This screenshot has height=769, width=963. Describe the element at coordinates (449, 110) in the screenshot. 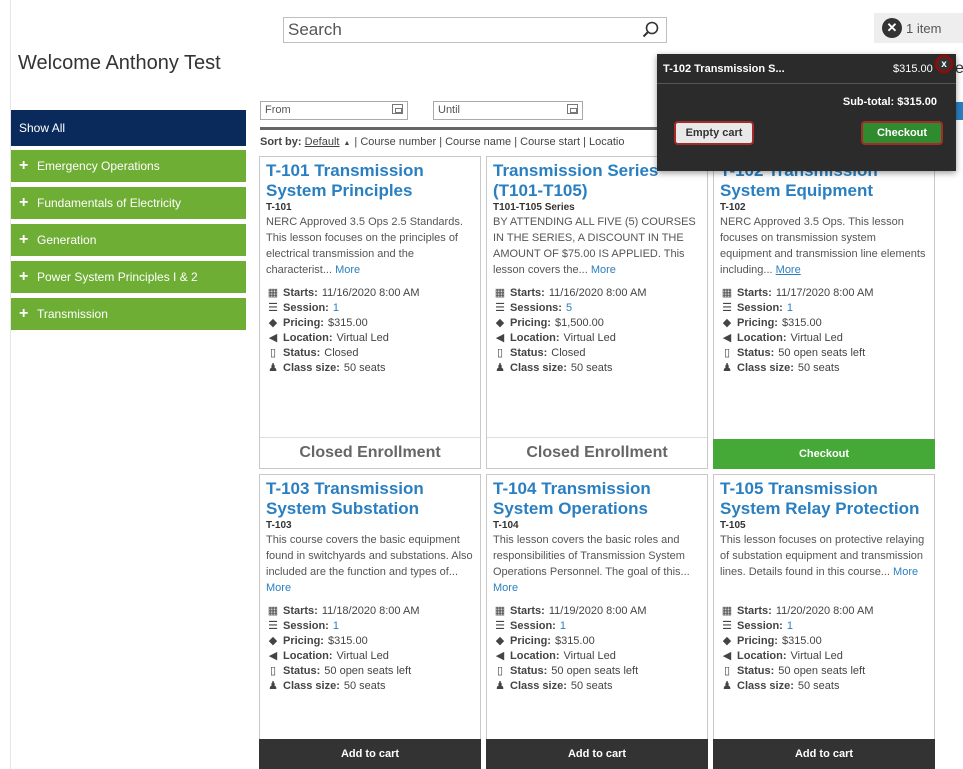

I see `until-date-label: Until` at that location.